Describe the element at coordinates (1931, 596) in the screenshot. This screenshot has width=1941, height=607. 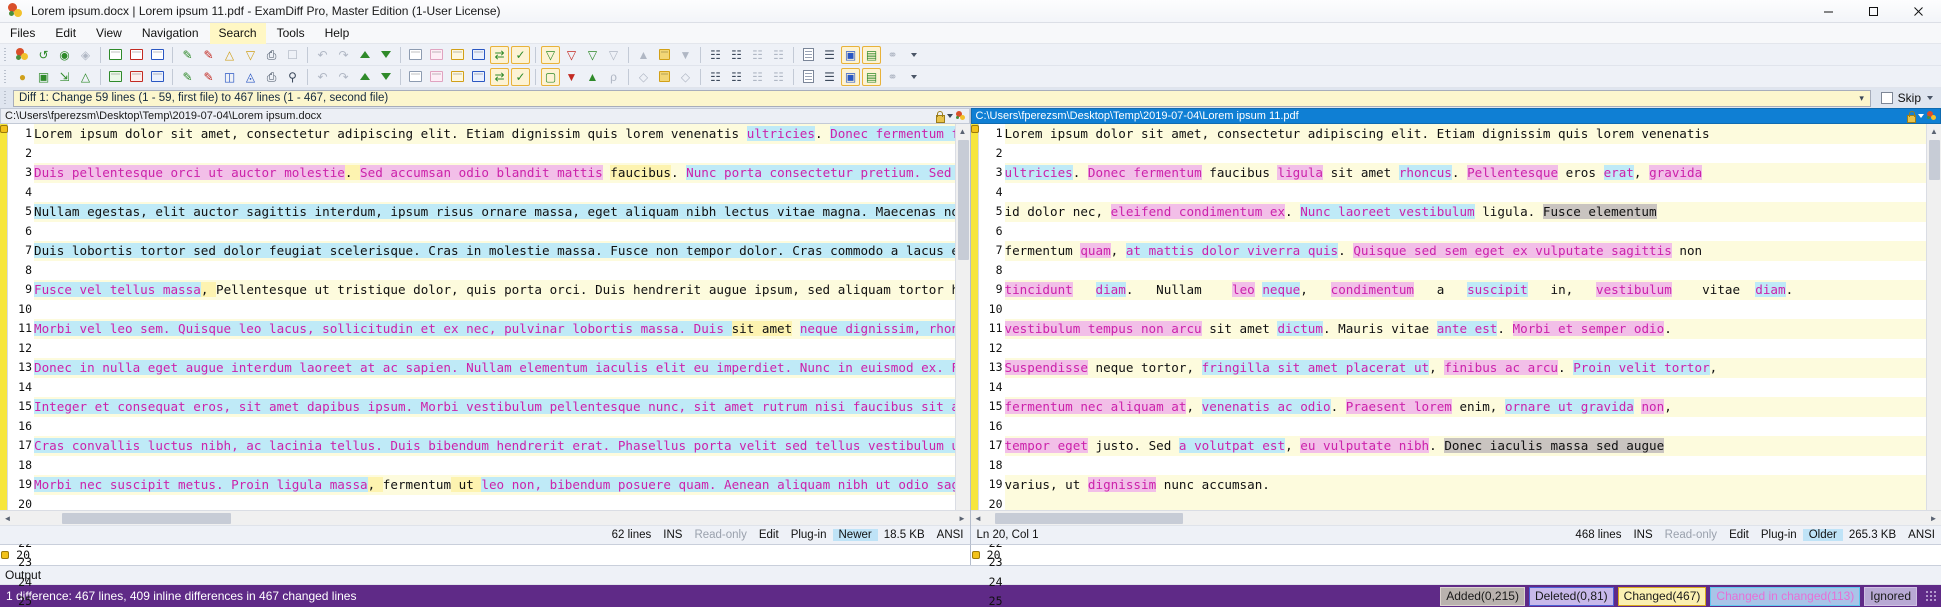
I see `resize-grip-icon` at that location.